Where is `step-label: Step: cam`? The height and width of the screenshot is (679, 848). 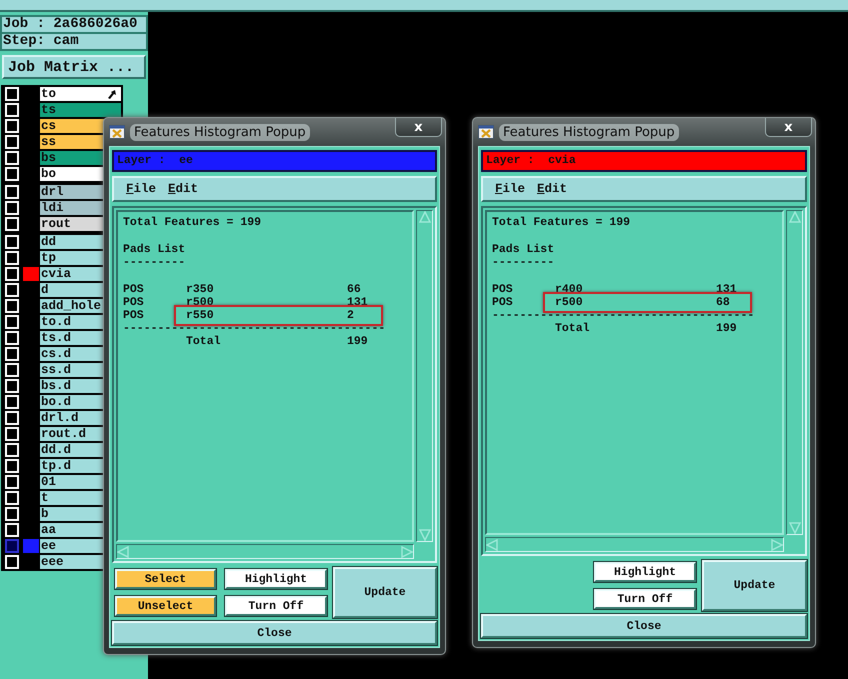
step-label: Step: cam is located at coordinates (74, 42).